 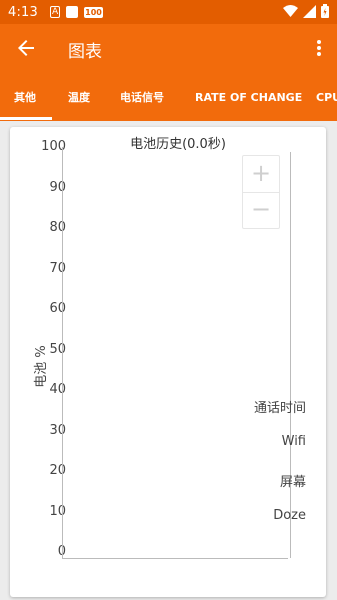 I want to click on more-vert-icon, so click(x=319, y=48).